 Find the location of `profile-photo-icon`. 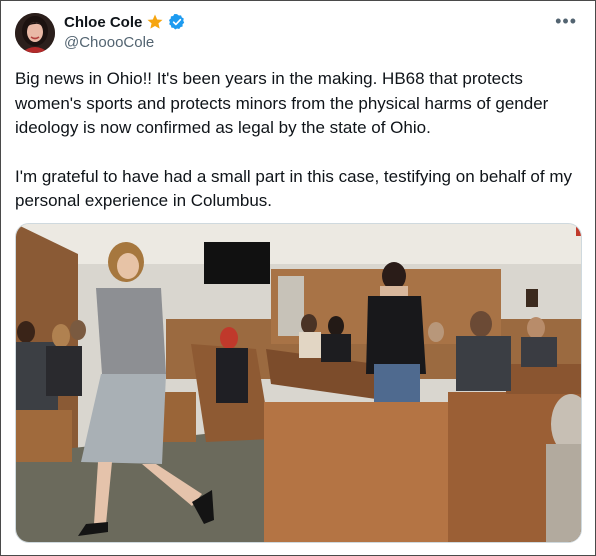

profile-photo-icon is located at coordinates (35, 33).